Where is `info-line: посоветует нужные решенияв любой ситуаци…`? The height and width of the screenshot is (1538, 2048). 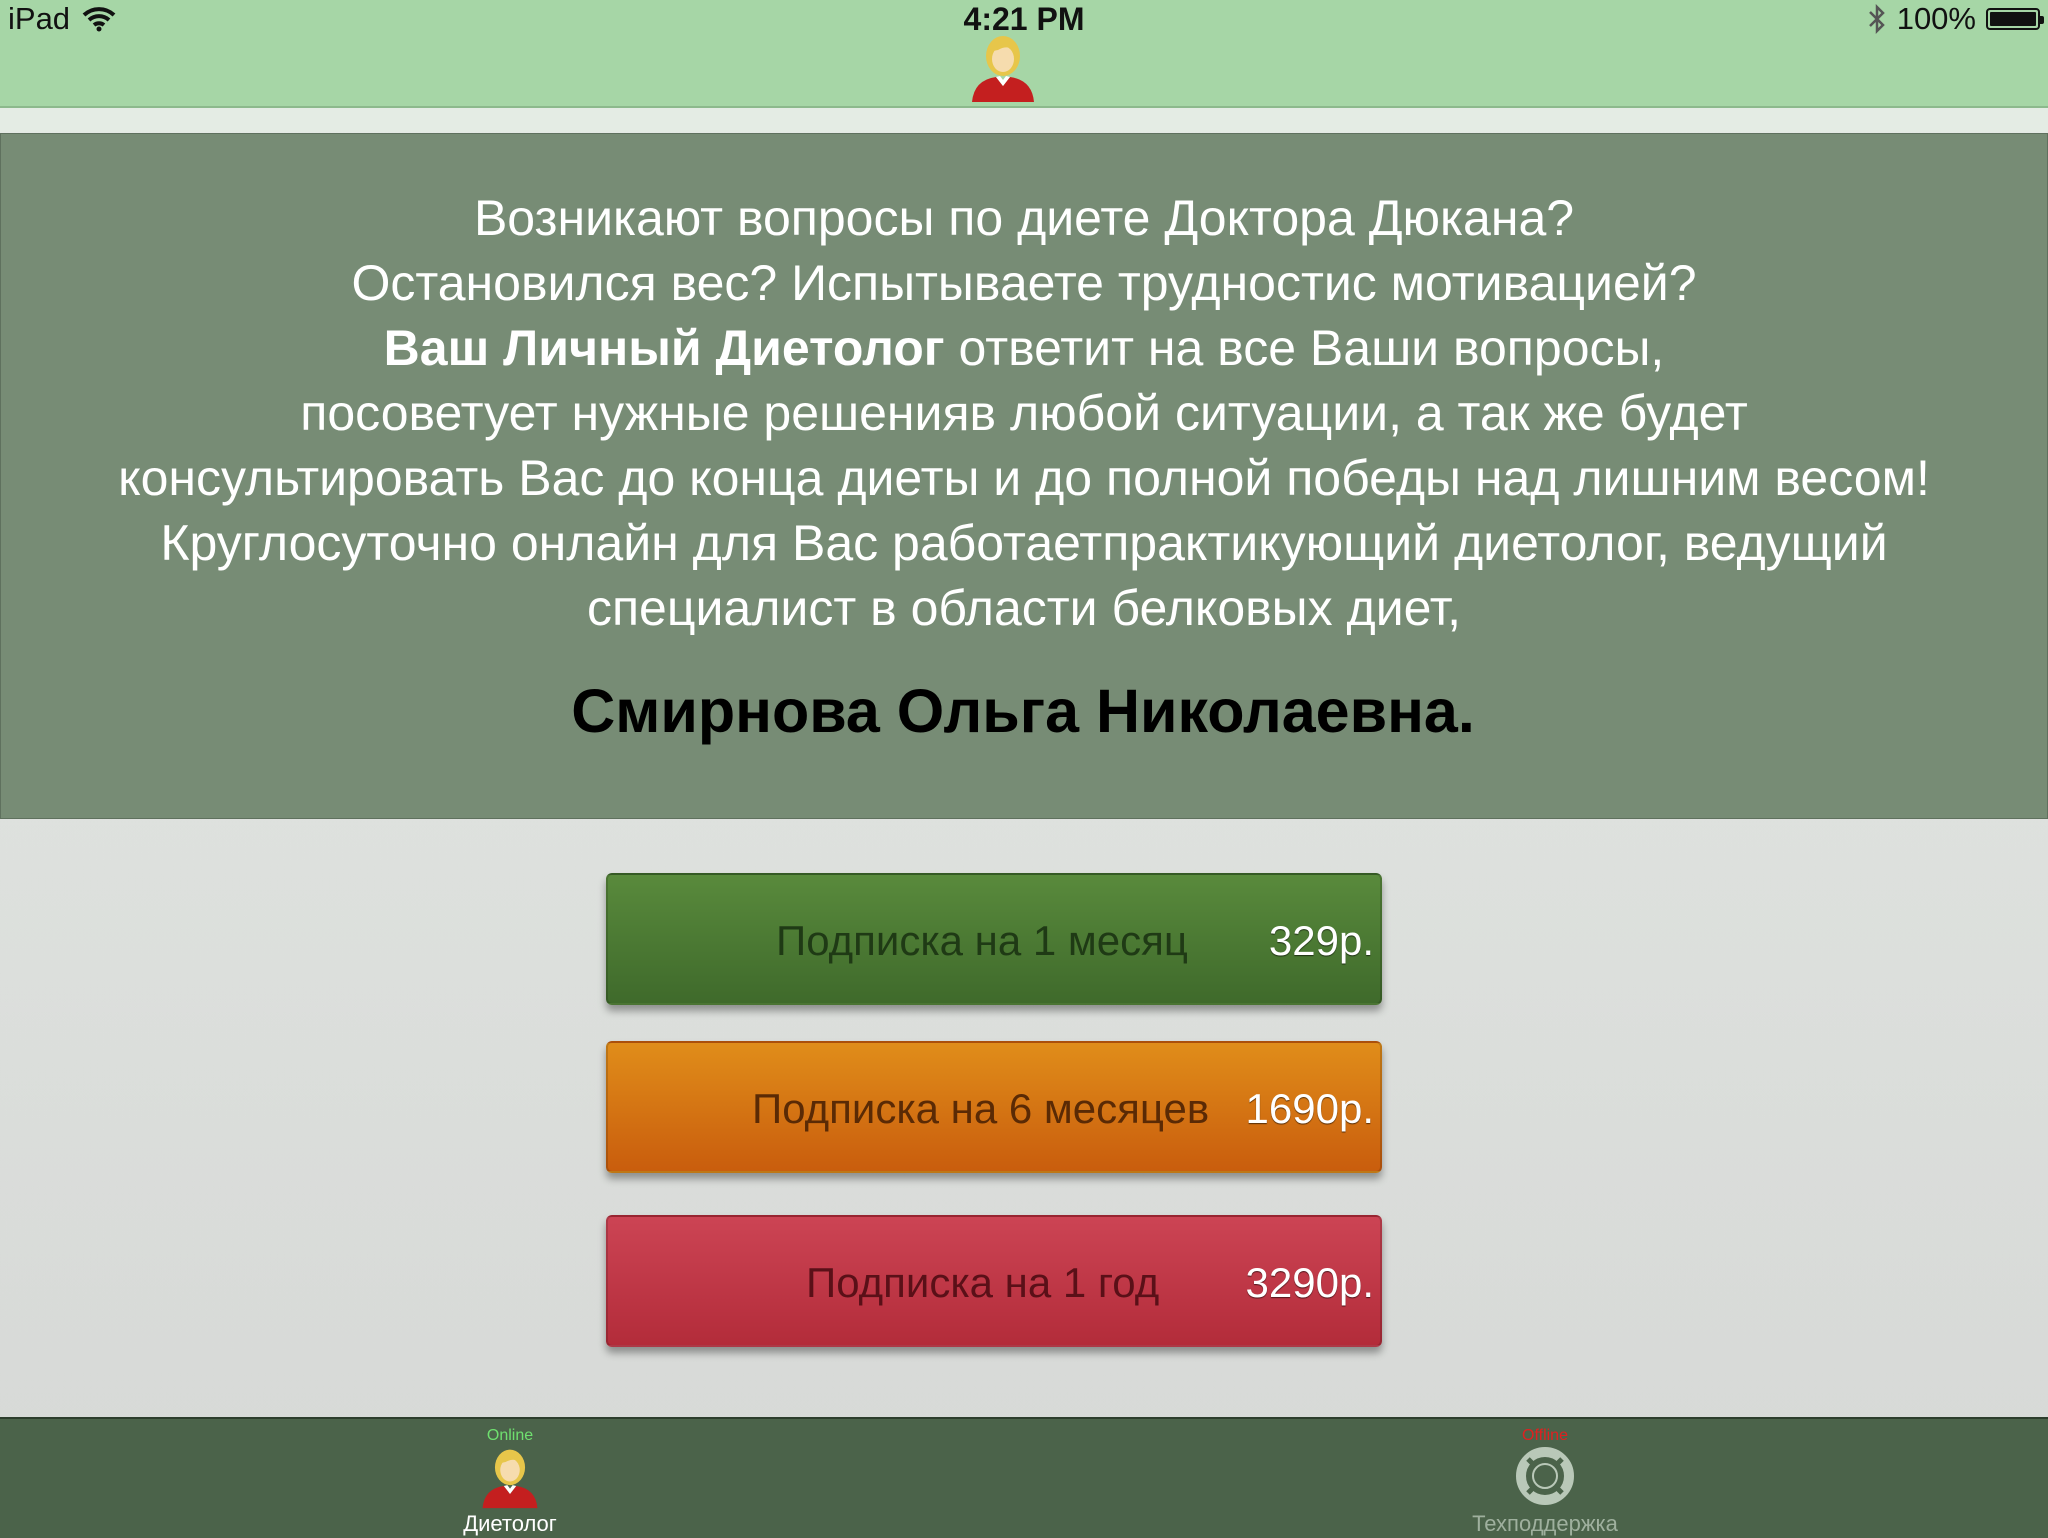 info-line: посоветует нужные решенияв любой ситуаци… is located at coordinates (1024, 413).